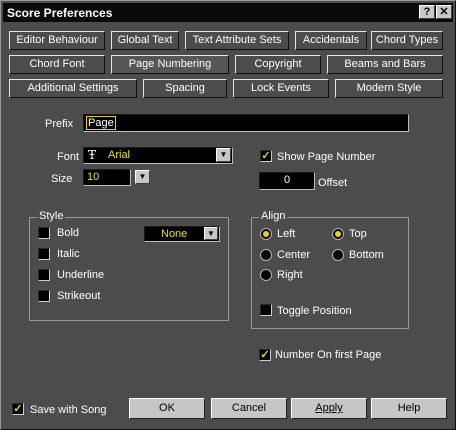 This screenshot has height=430, width=456. I want to click on tab-lock-events: Lock Events, so click(281, 88).